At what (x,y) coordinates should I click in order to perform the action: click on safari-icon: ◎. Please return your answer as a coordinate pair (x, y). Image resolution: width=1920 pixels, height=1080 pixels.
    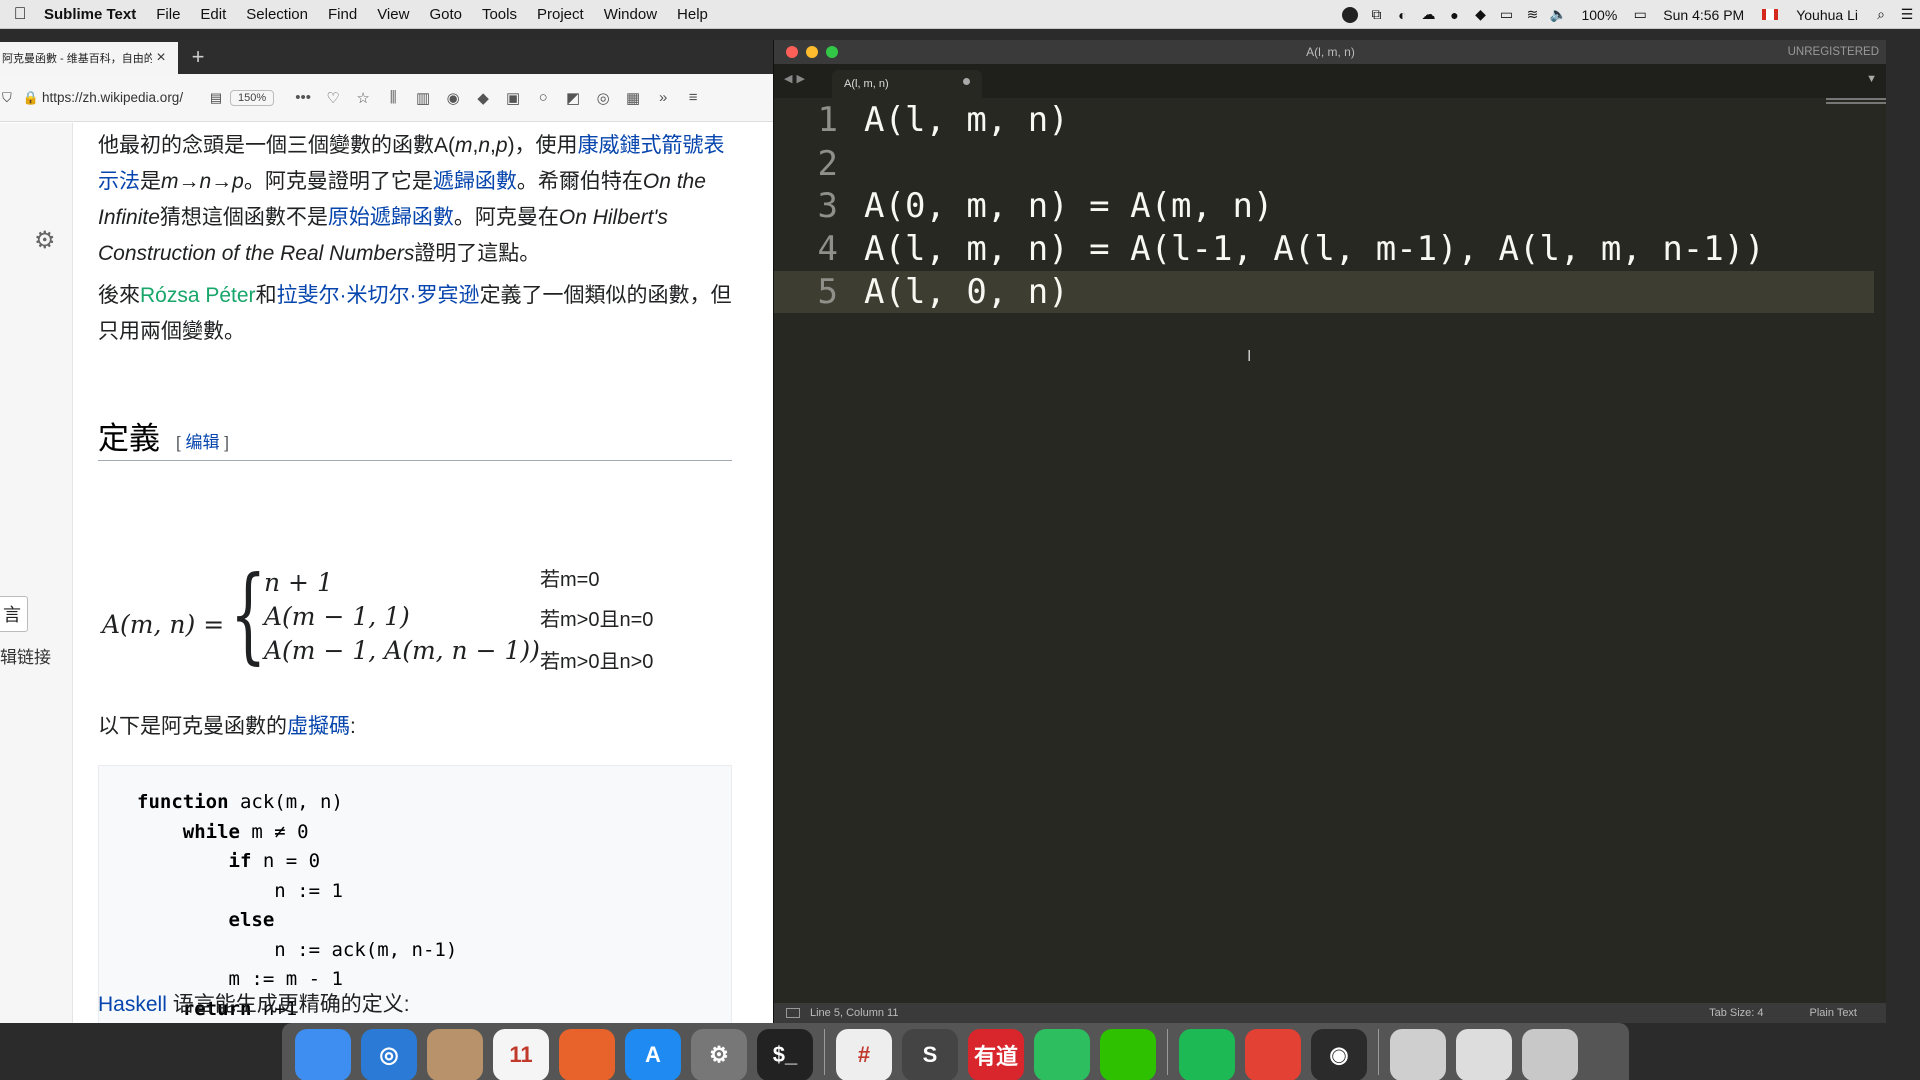
    Looking at the image, I should click on (389, 1054).